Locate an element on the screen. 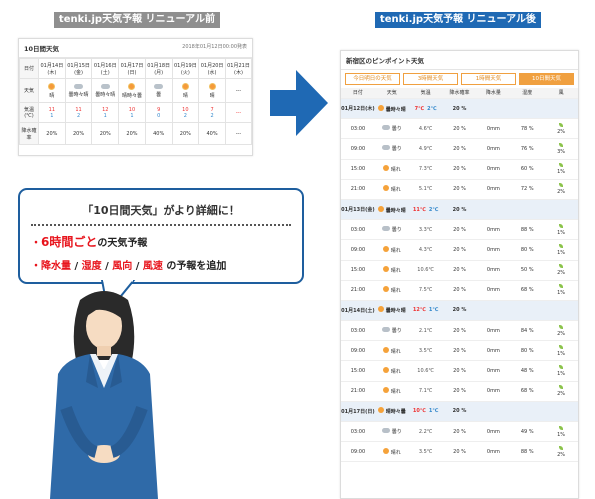  old-day-temp: 72 is located at coordinates (212, 112).